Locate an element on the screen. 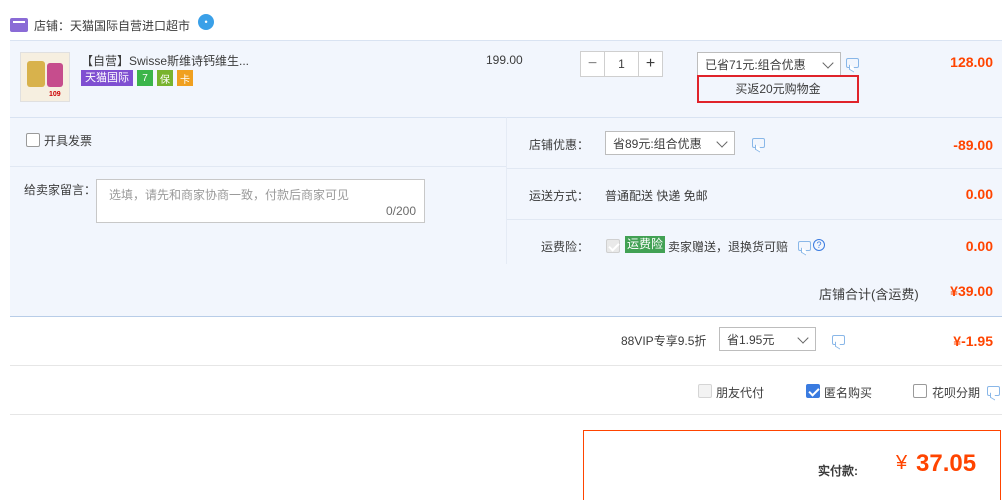 Image resolution: width=1005 pixels, height=500 pixels. store-discount-value: 省89元:组合优惠 is located at coordinates (657, 143).